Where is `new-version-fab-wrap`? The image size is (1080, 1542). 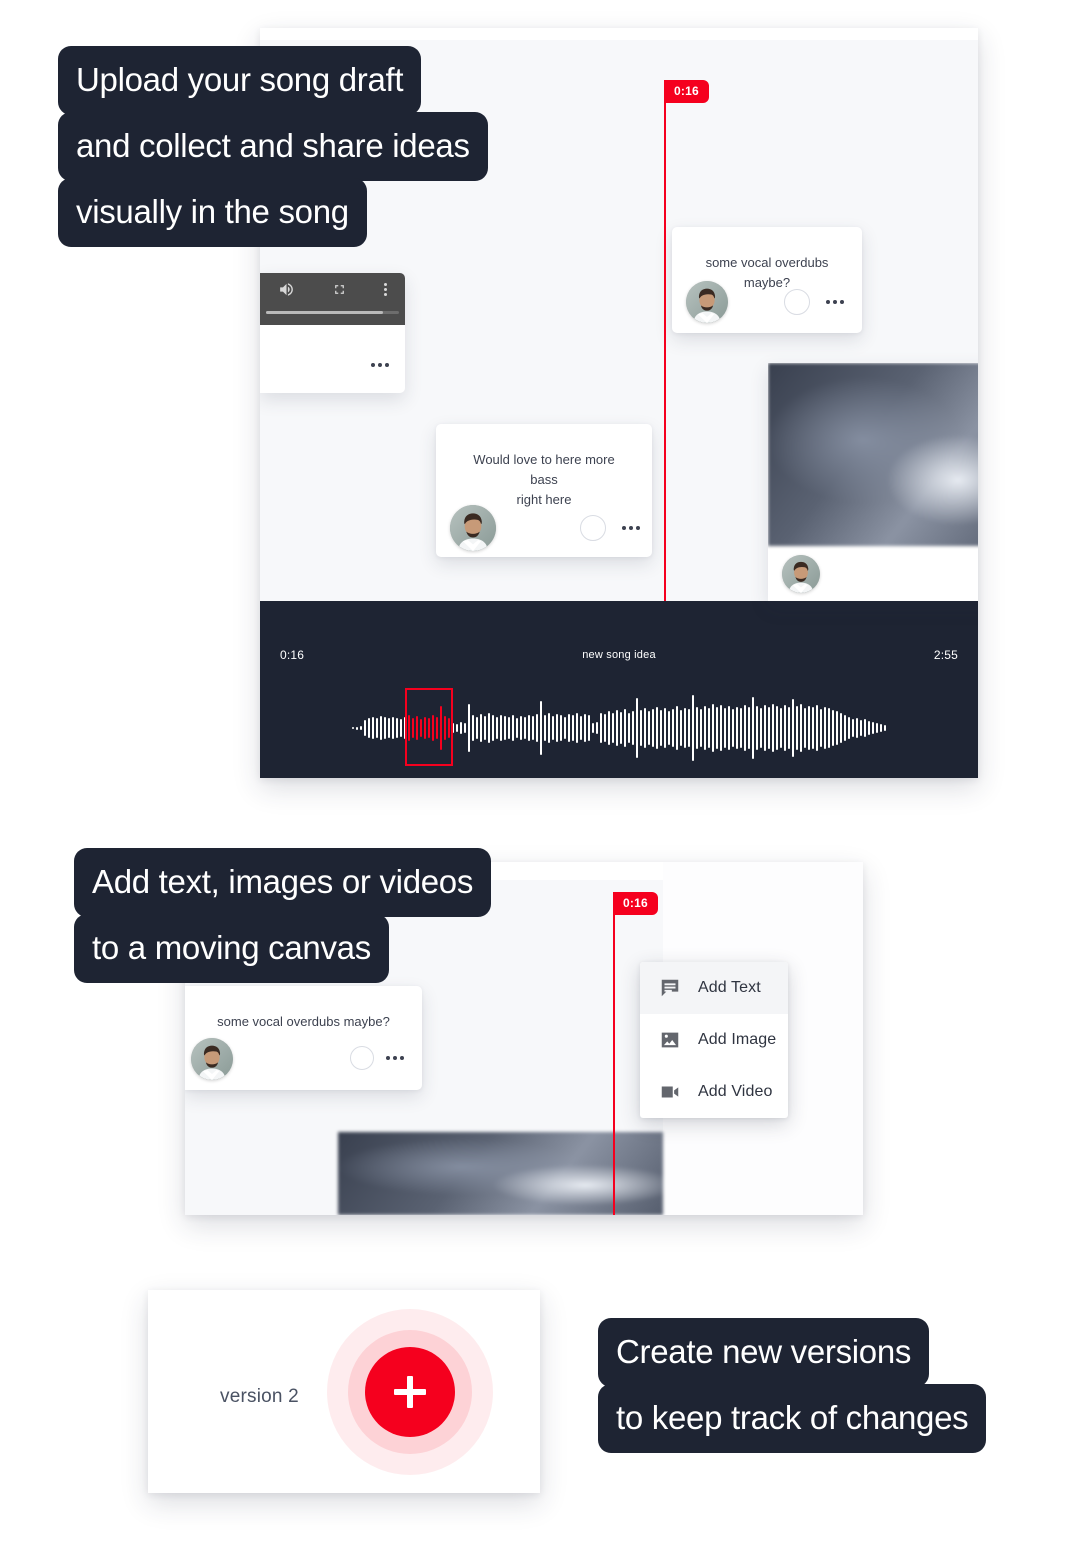
new-version-fab-wrap is located at coordinates (410, 1392).